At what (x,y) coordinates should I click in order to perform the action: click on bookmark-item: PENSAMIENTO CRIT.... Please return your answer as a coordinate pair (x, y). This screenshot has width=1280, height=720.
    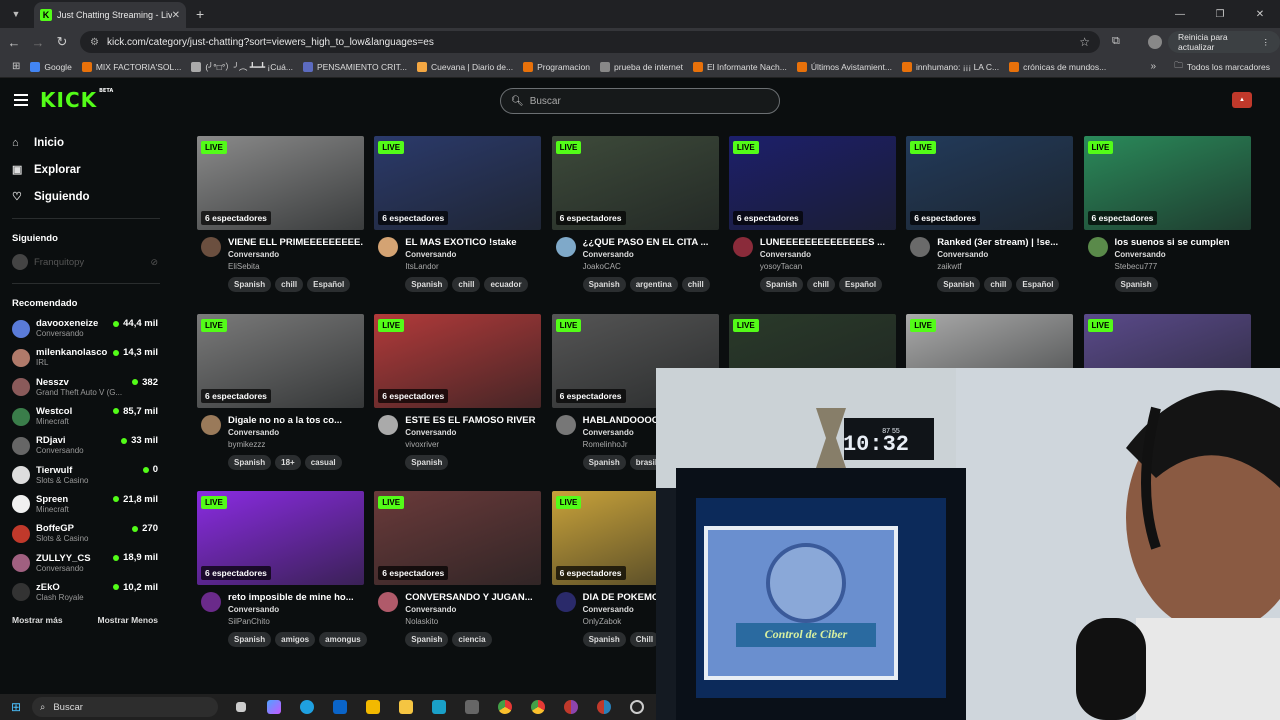
    Looking at the image, I should click on (354, 66).